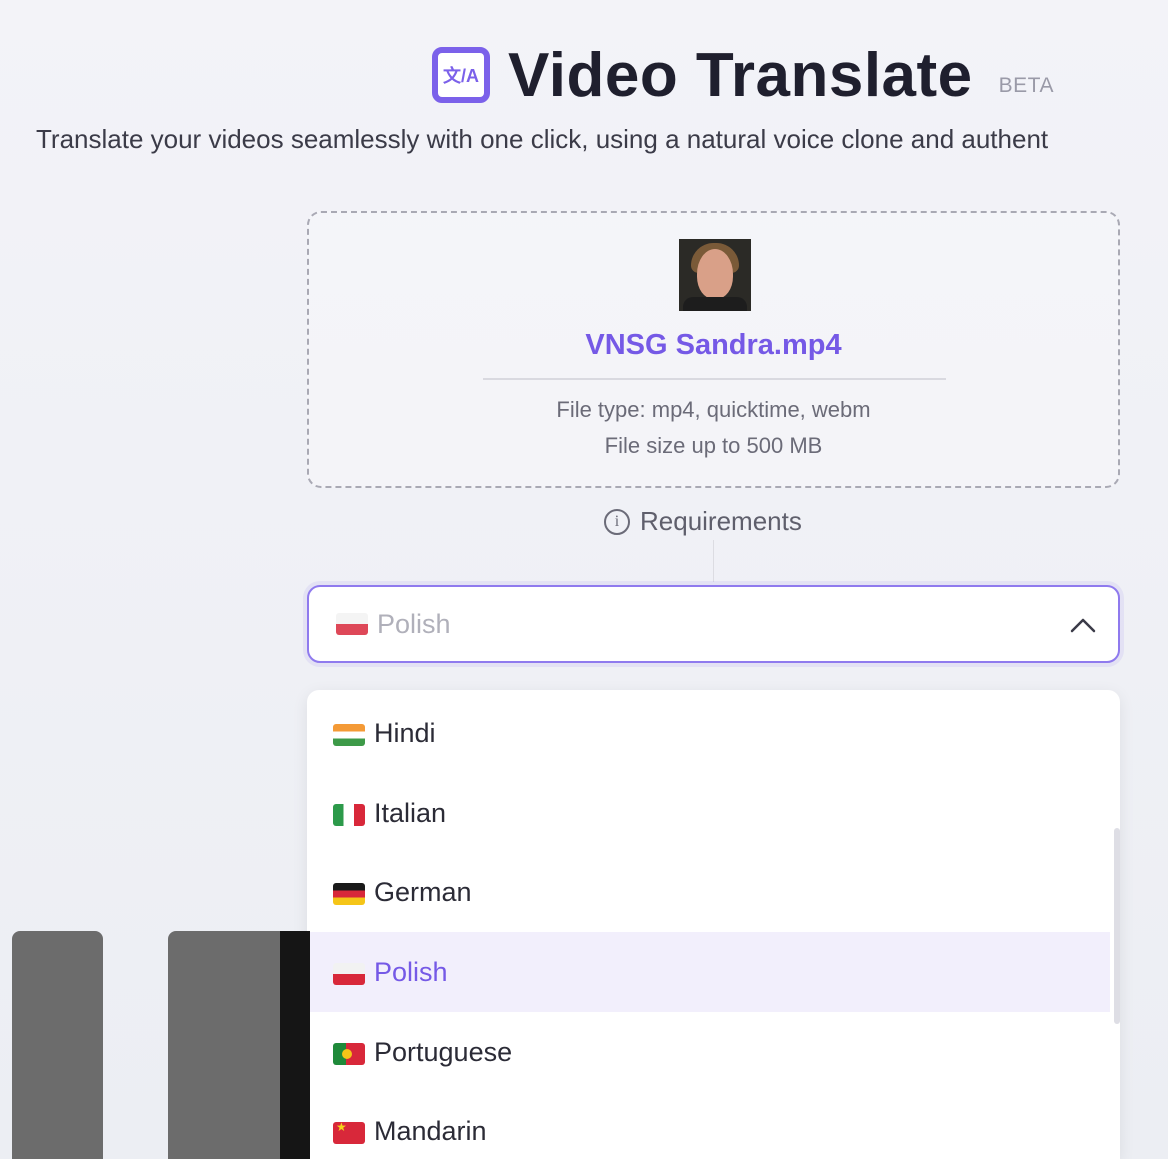  Describe the element at coordinates (414, 624) in the screenshot. I see `selected-language: Polish` at that location.